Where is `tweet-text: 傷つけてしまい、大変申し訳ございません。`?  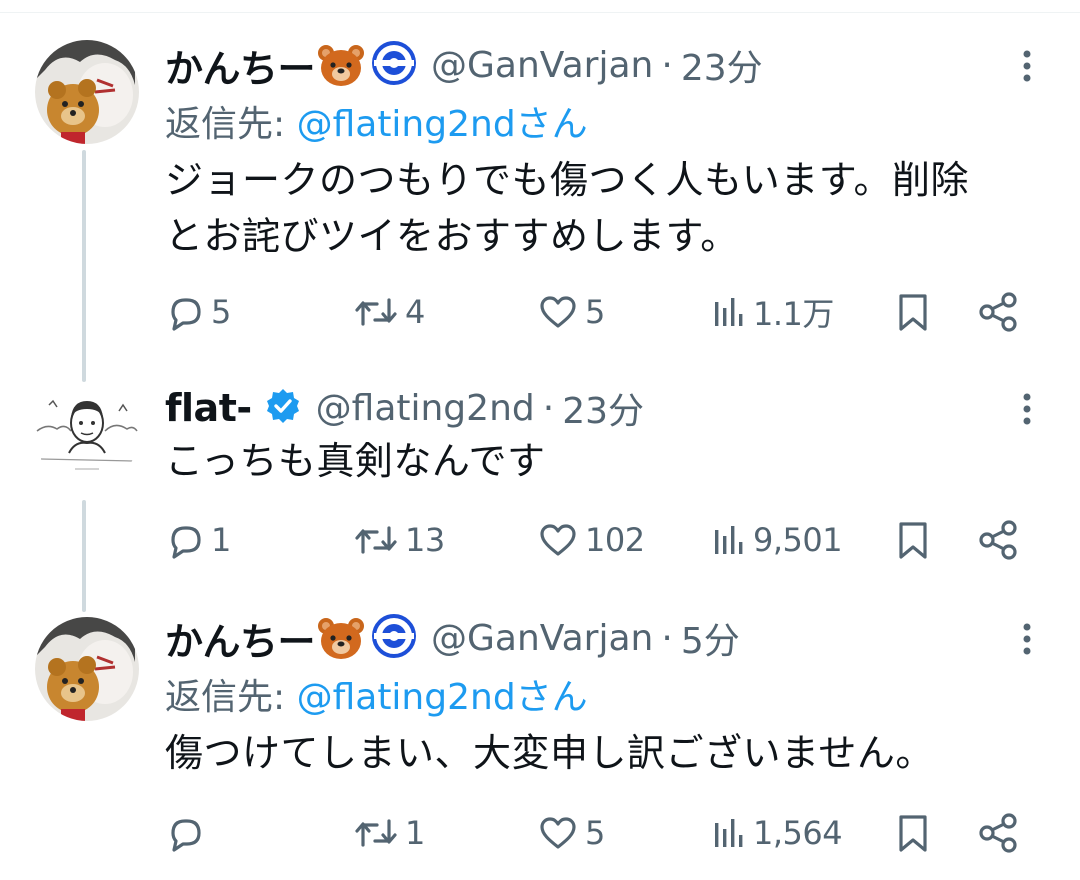 tweet-text: 傷つけてしまい、大変申し訳ございません。 is located at coordinates (610, 753).